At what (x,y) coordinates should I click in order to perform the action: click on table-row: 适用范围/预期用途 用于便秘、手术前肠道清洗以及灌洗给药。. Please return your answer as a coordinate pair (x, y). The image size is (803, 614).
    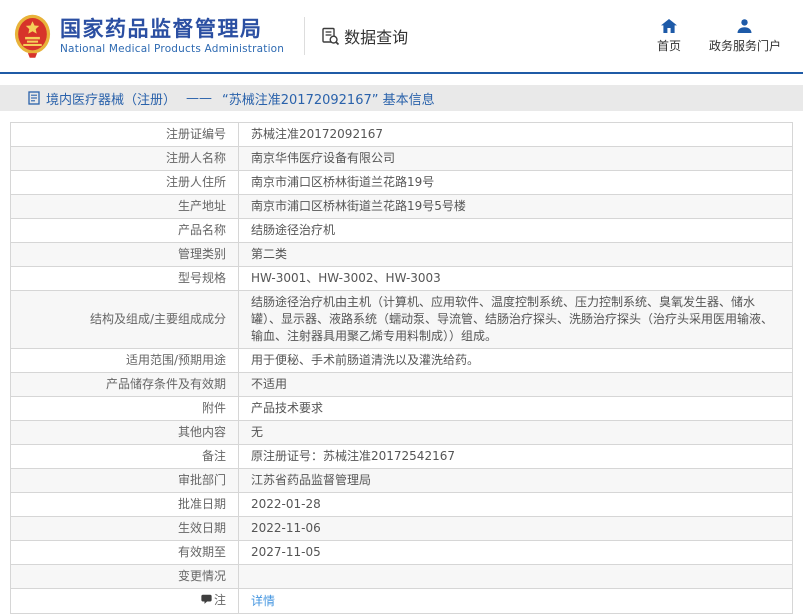
    Looking at the image, I should click on (401, 360).